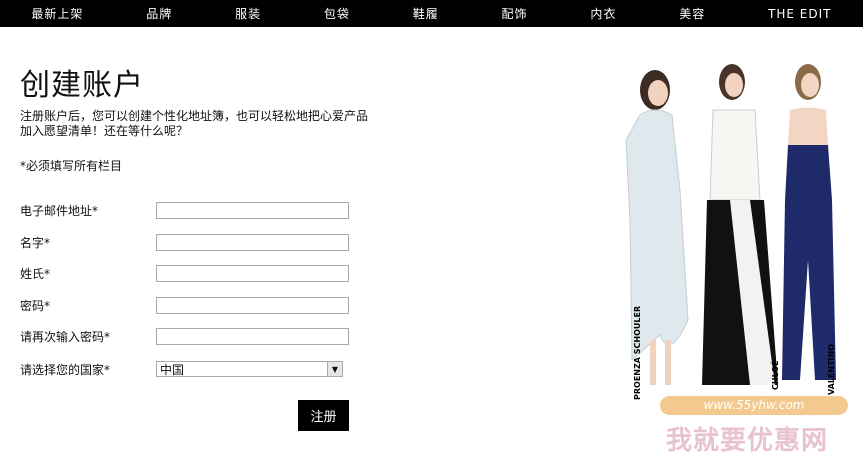 The height and width of the screenshot is (459, 863). I want to click on country-selected-value: 中国, so click(172, 369).